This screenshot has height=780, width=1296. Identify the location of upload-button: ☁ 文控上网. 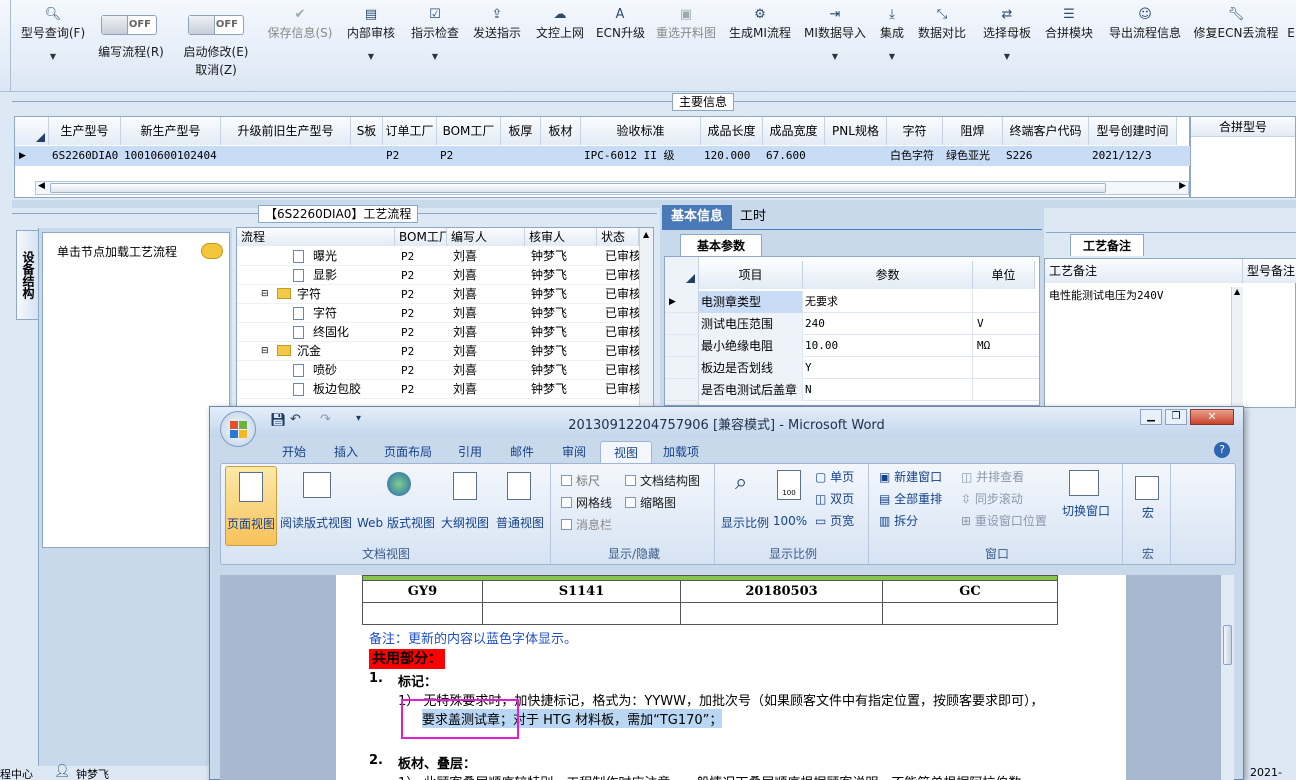
(560, 46).